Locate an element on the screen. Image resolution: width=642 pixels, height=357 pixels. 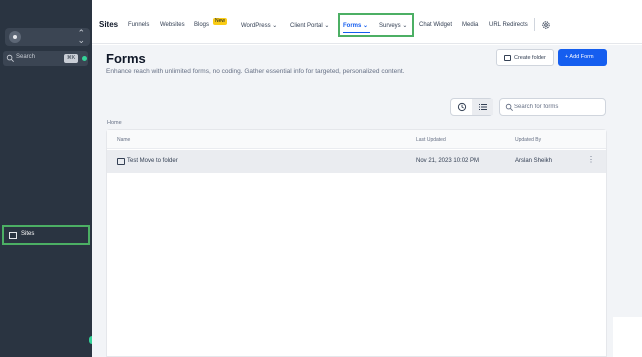
row-last-updated: Nov 21, 2023 10:02 PM is located at coordinates (448, 161).